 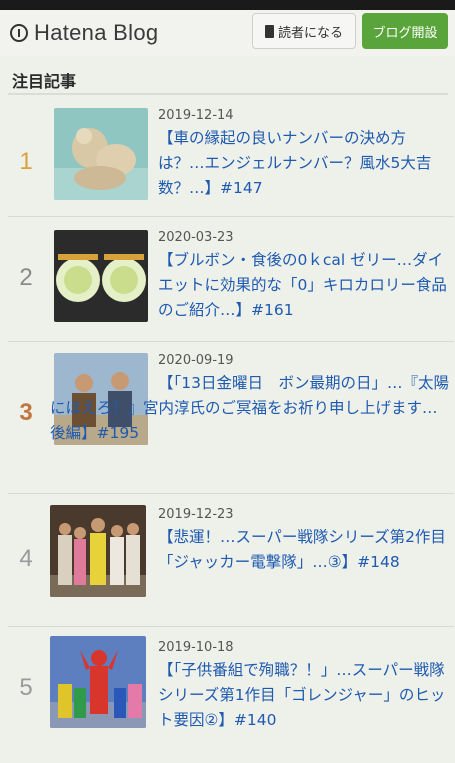 I want to click on hatena-blog-logo: Hatena Blog, so click(x=84, y=33).